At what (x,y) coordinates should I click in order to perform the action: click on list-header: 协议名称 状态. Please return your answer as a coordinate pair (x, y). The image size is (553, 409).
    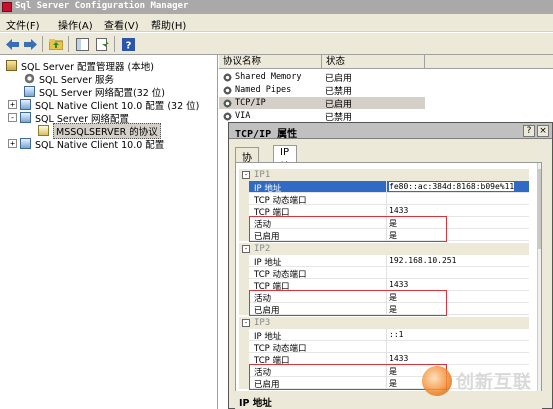
    Looking at the image, I should click on (386, 62).